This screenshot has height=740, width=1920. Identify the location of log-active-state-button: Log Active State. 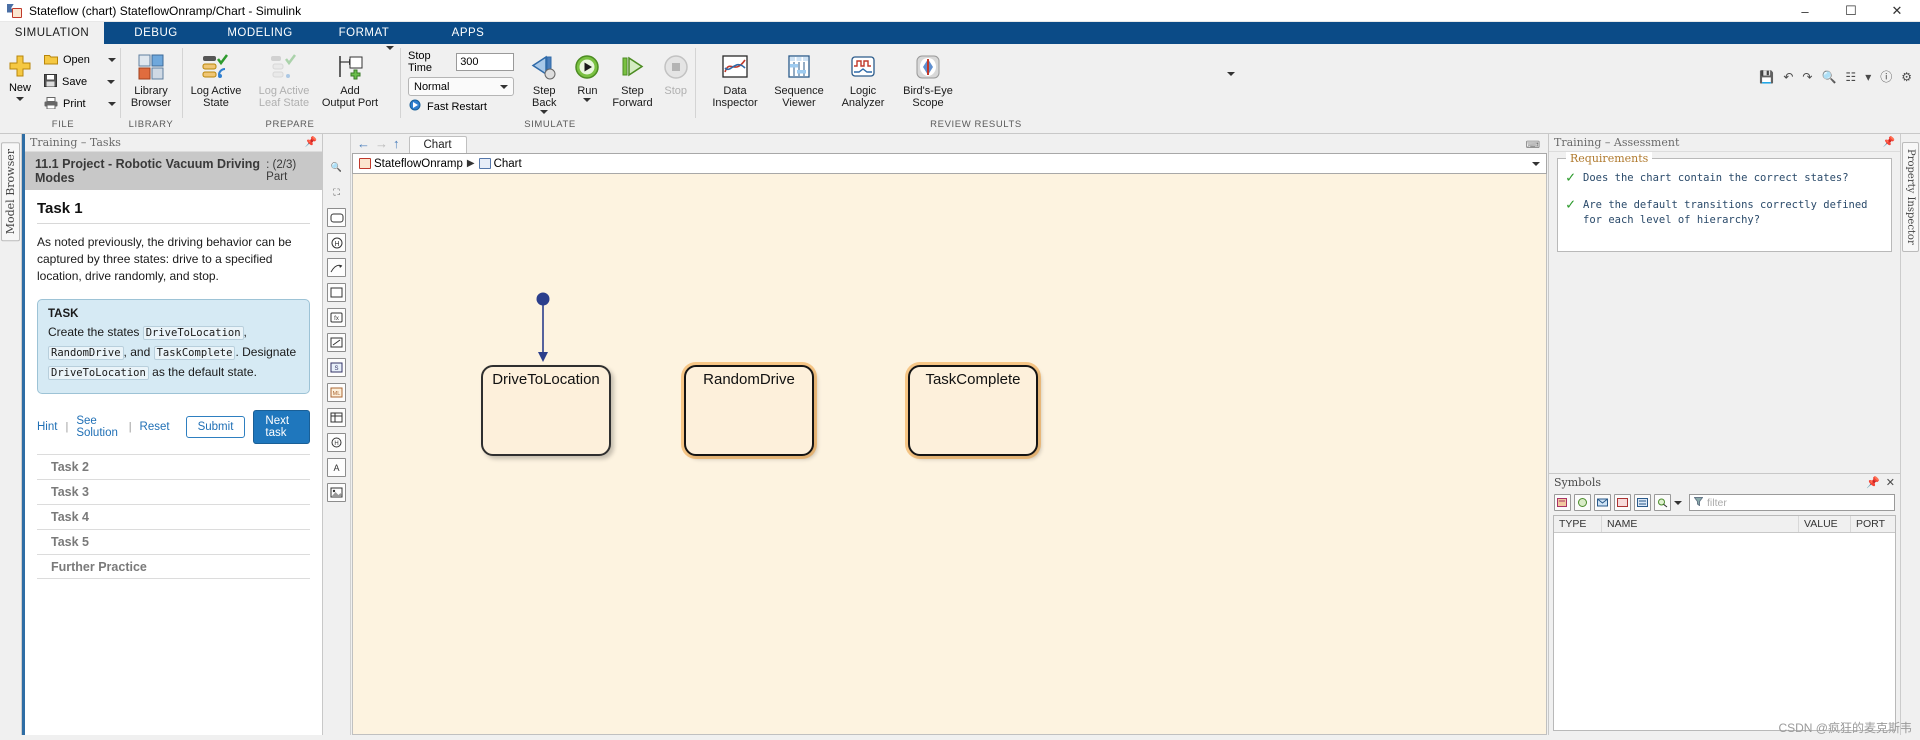
(216, 77).